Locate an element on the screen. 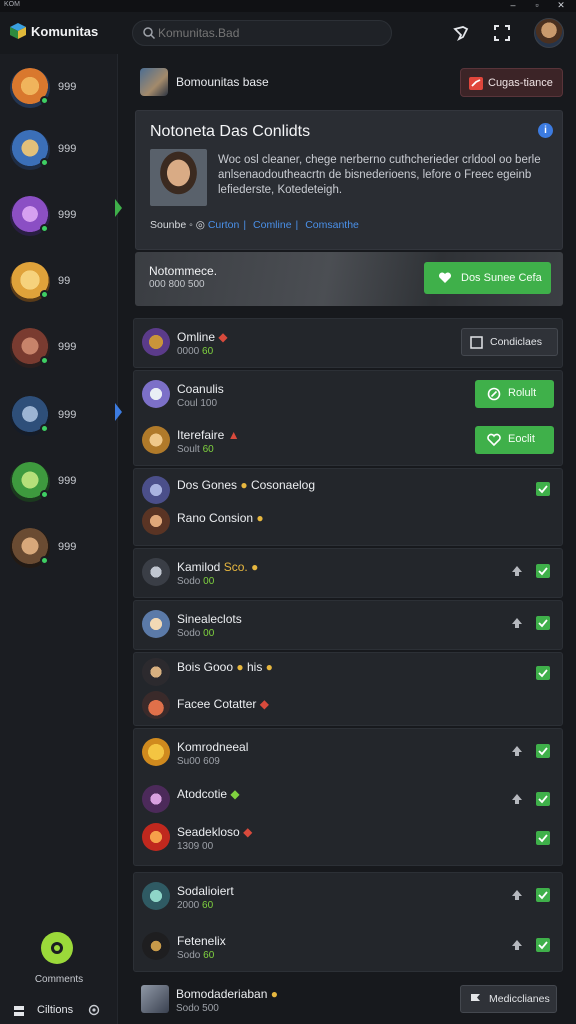 The height and width of the screenshot is (1024, 576). minimize-button: – is located at coordinates (513, 6).